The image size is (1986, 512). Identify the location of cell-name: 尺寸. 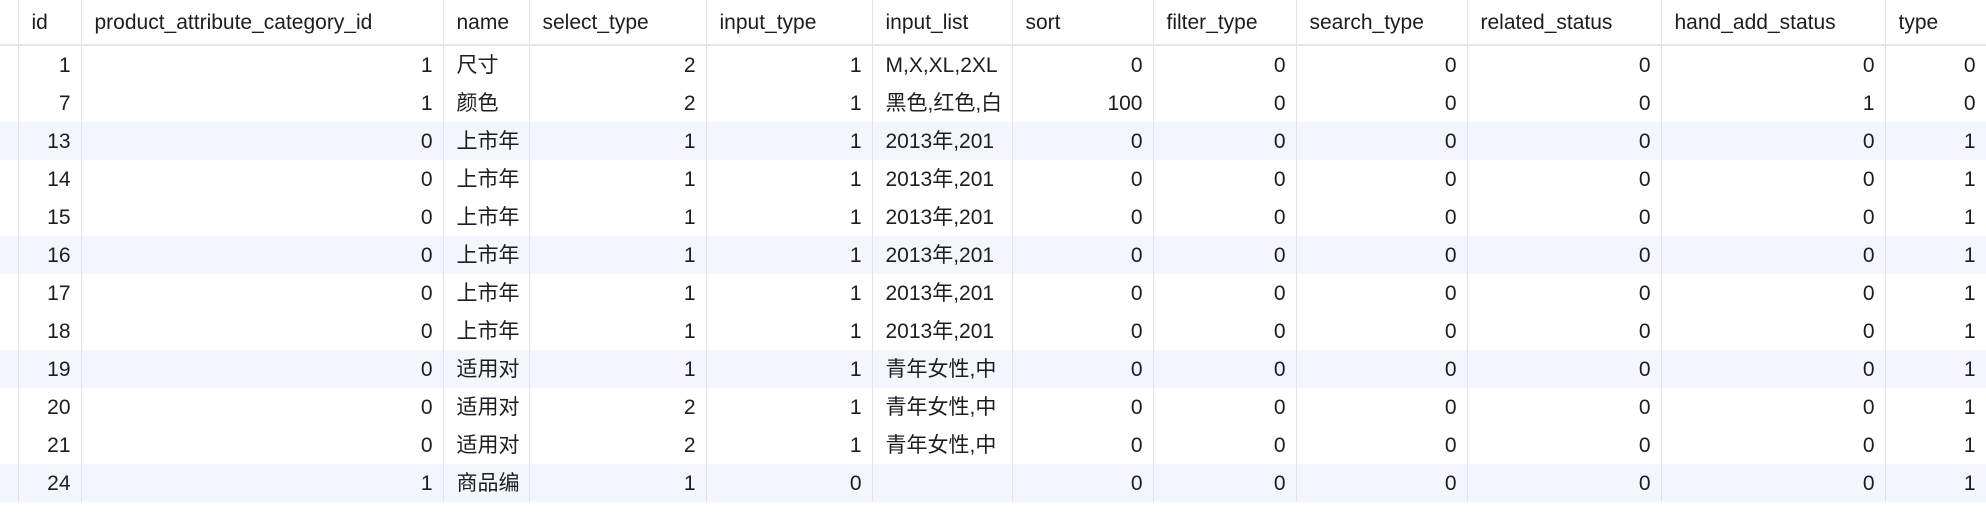
(486, 64).